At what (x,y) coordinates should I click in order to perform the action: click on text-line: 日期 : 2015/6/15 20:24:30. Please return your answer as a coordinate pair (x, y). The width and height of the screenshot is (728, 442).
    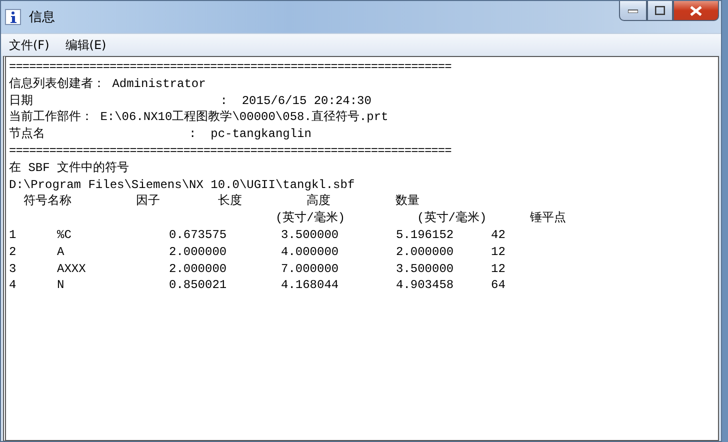
    Looking at the image, I should click on (190, 101).